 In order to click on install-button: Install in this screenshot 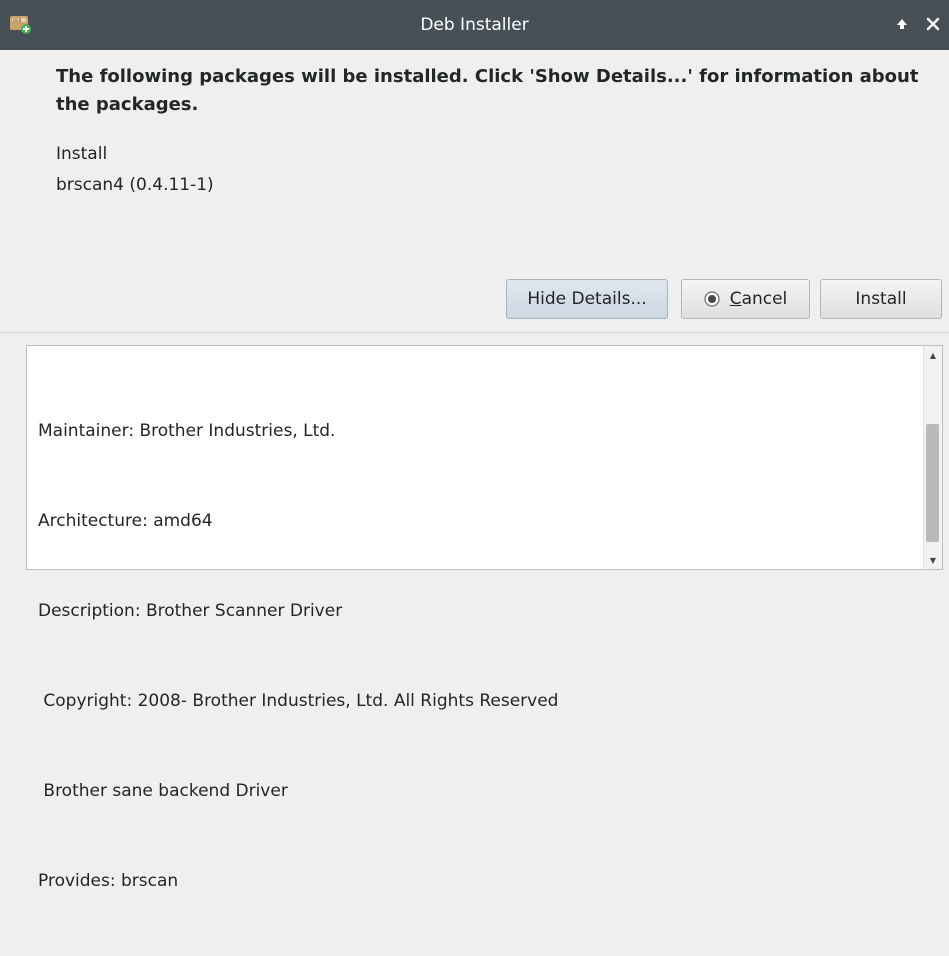, I will do `click(881, 299)`.